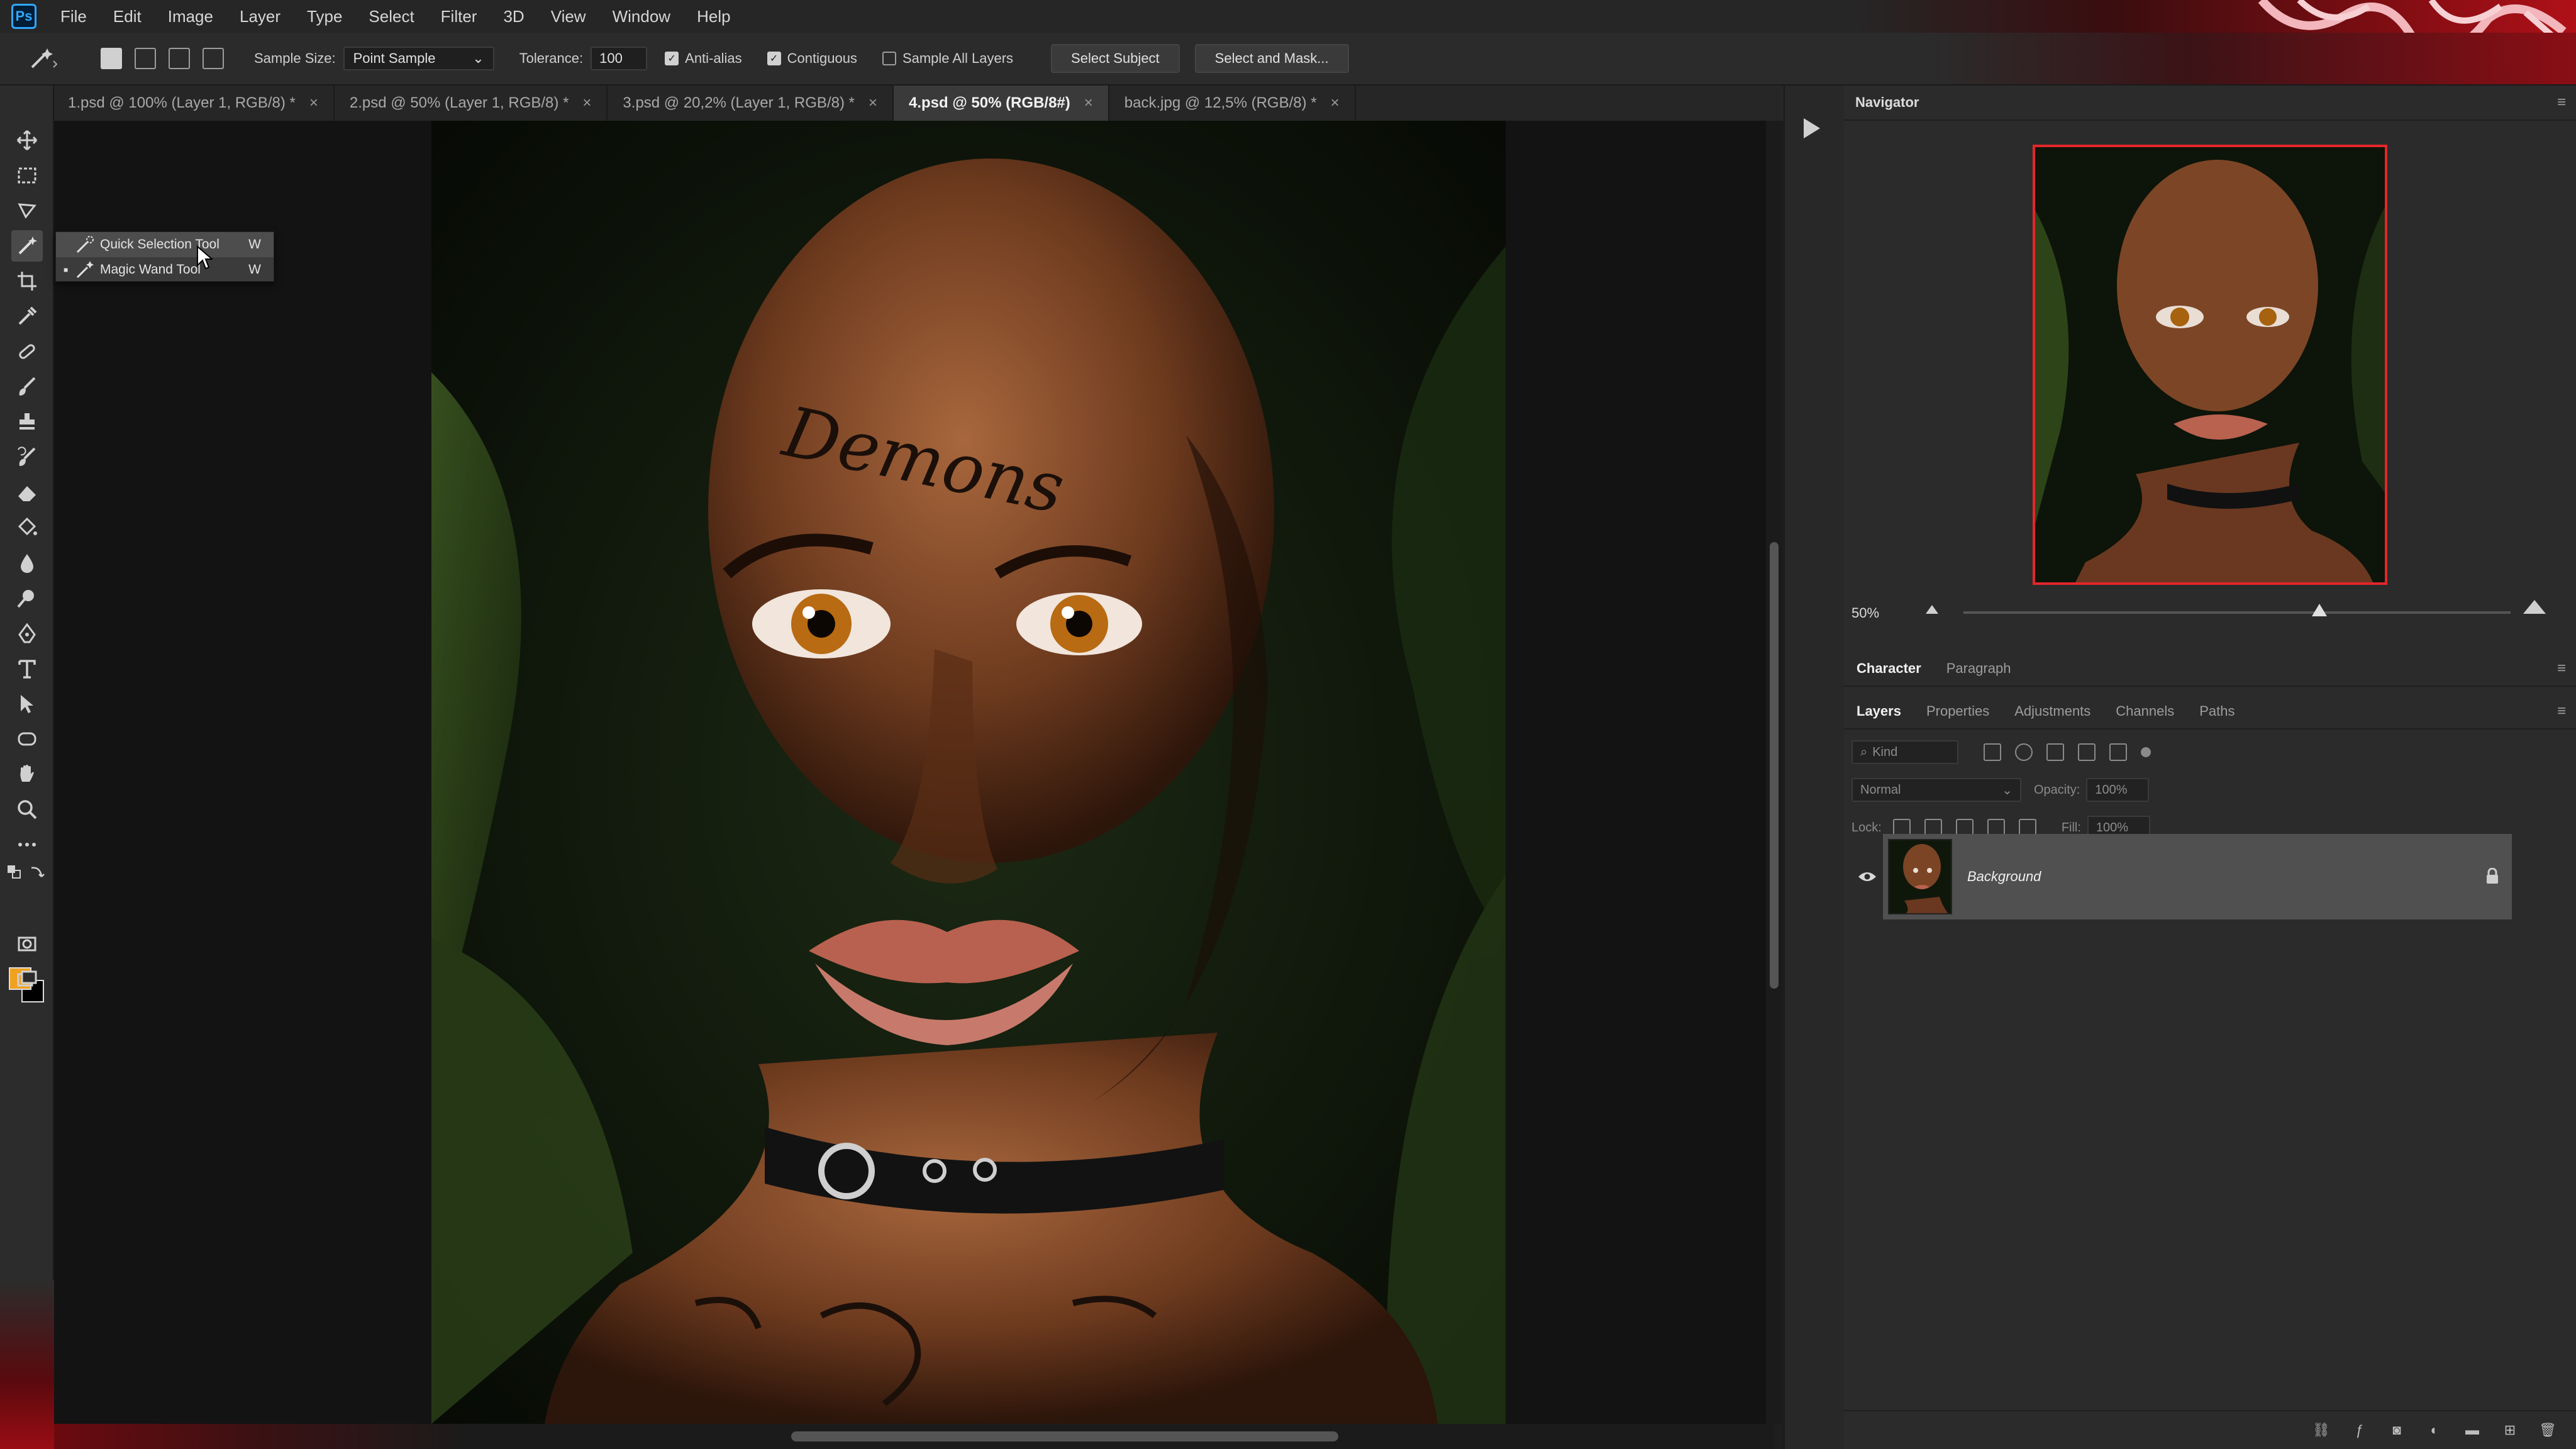 The image size is (2576, 1449). What do you see at coordinates (2118, 752) in the screenshot?
I see `smart-object-filter-icon` at bounding box center [2118, 752].